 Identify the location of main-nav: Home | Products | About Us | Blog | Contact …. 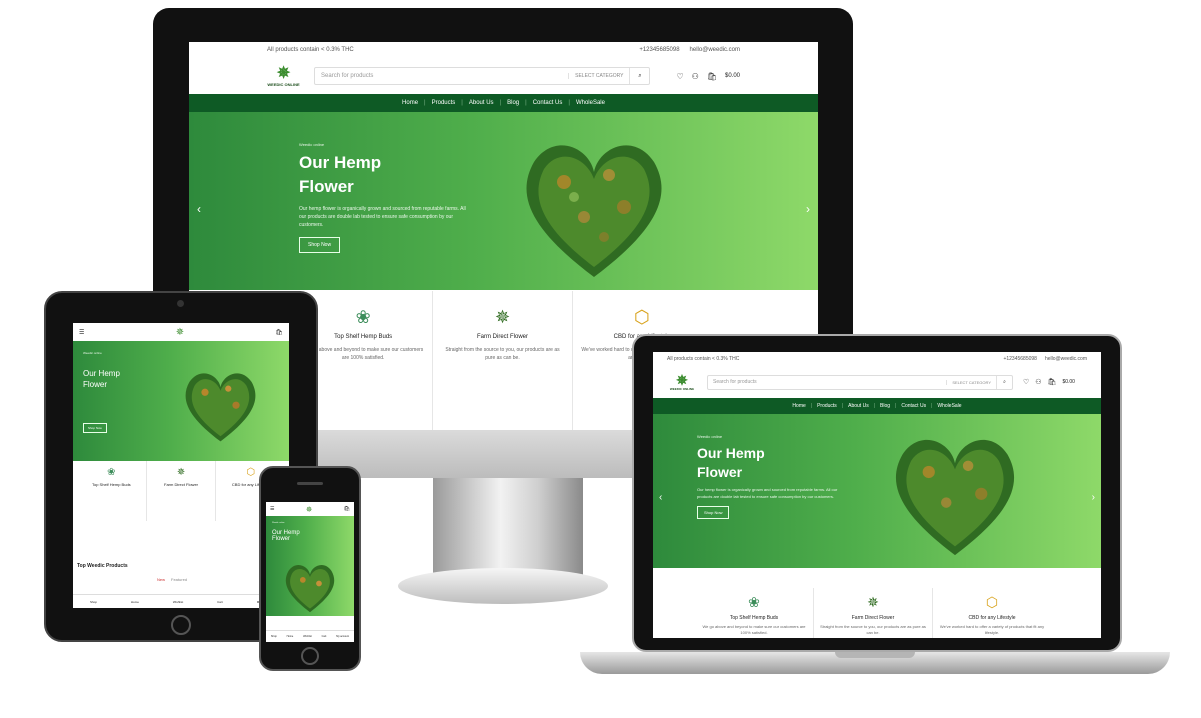
(877, 406).